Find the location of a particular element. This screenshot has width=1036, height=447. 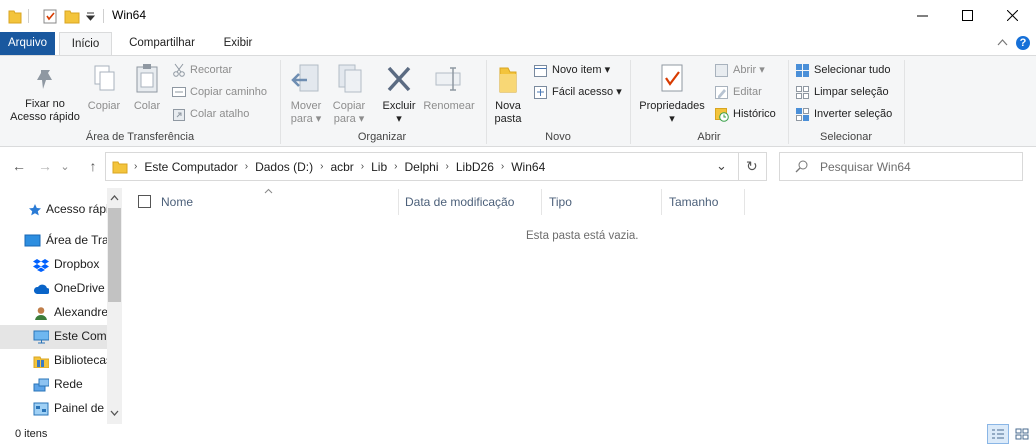

customize-toolbar-icon is located at coordinates (90, 16).